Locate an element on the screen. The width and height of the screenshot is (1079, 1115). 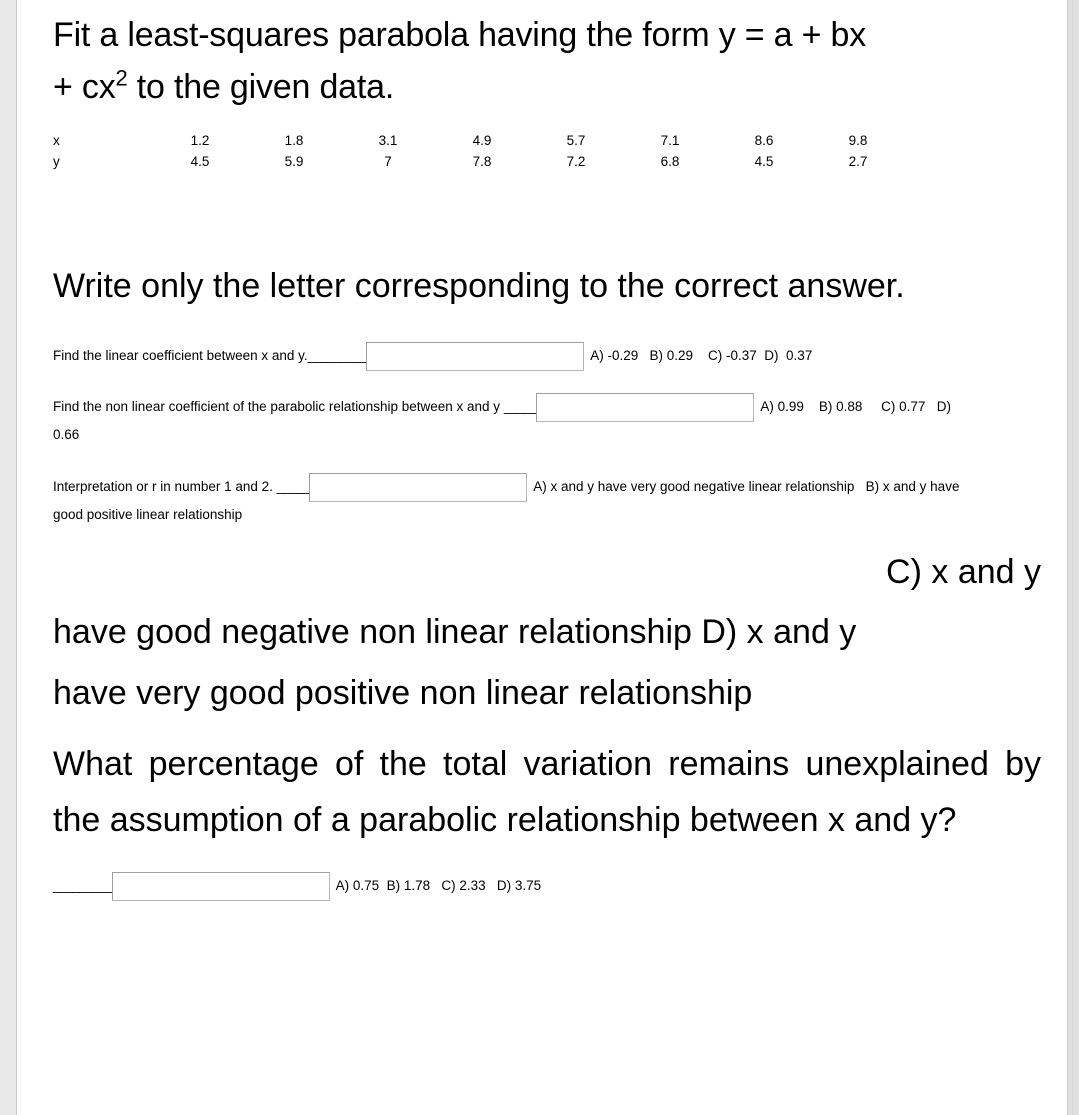
x-value-7: 9.8 is located at coordinates (858, 141).